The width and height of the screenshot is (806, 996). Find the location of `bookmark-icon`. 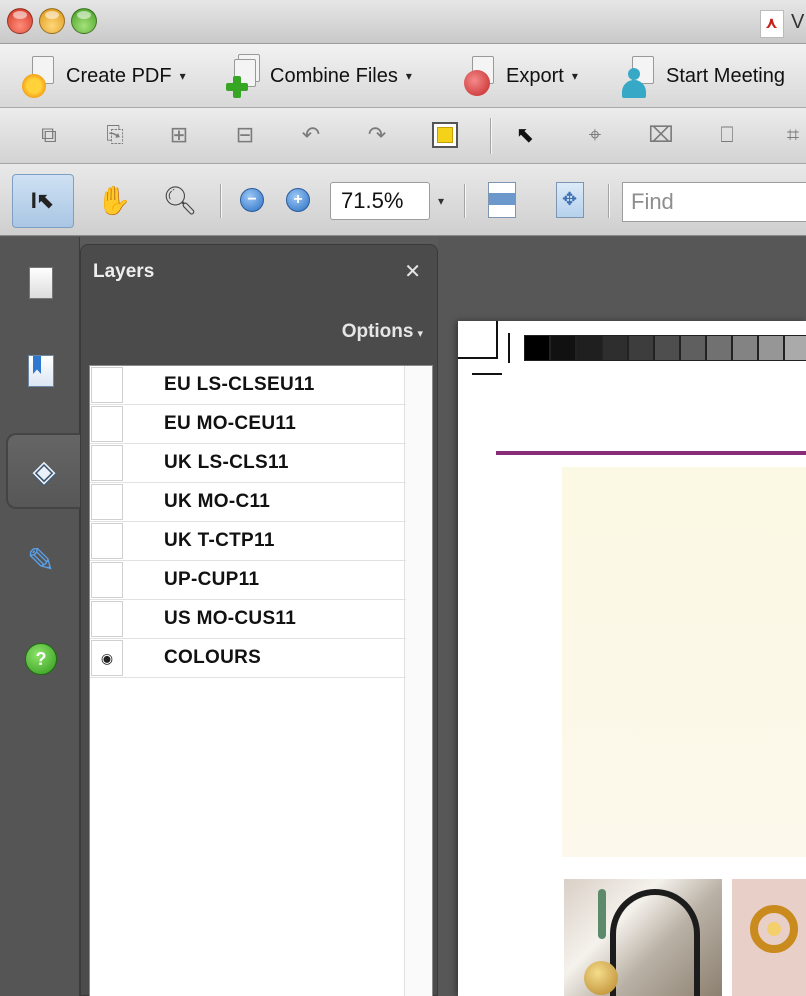

bookmark-icon is located at coordinates (41, 371).